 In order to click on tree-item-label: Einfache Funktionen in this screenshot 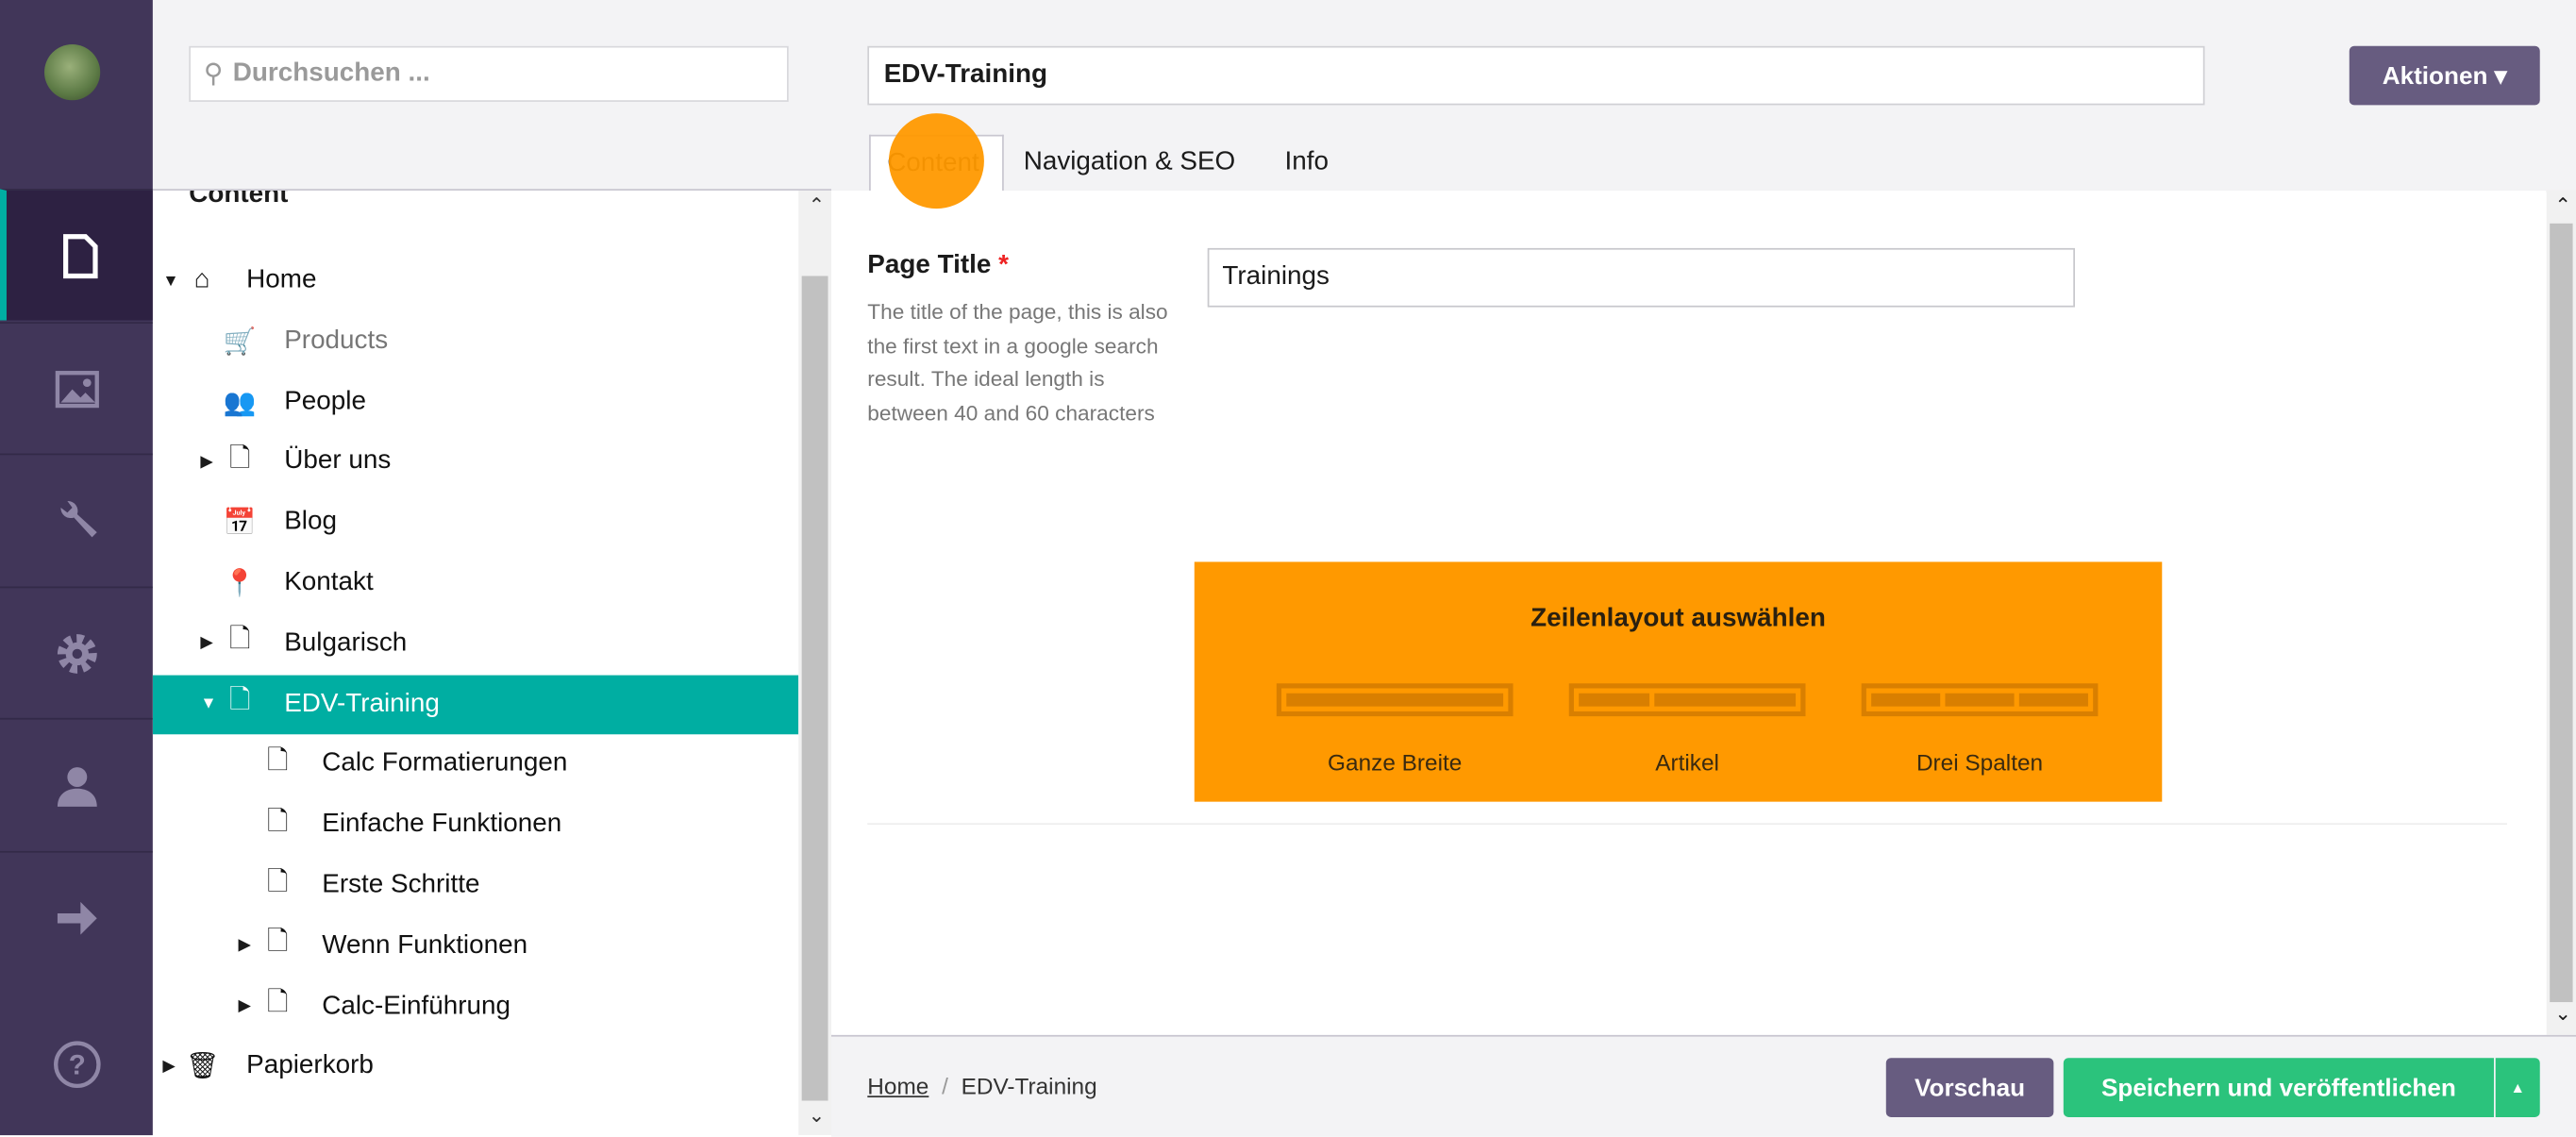, I will do `click(442, 824)`.